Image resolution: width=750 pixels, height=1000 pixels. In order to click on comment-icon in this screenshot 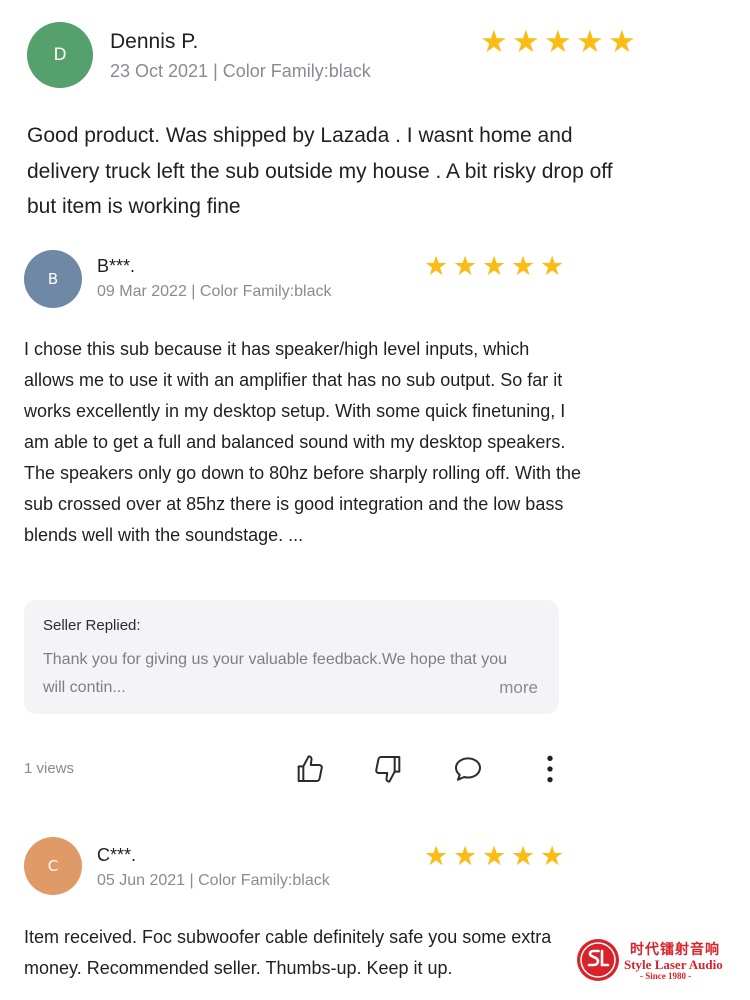, I will do `click(468, 769)`.